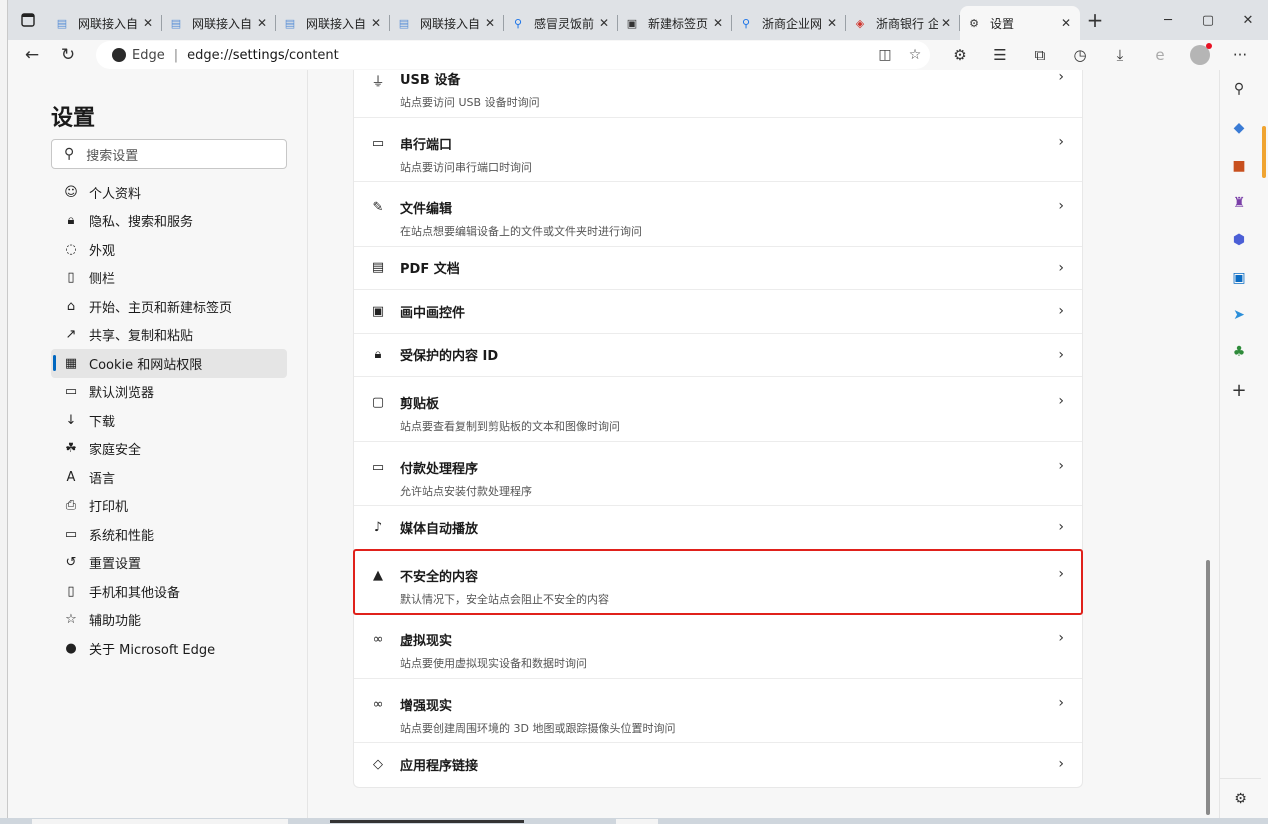 The width and height of the screenshot is (1268, 824). I want to click on sidebar-settings-button: ⚙, so click(1240, 798).